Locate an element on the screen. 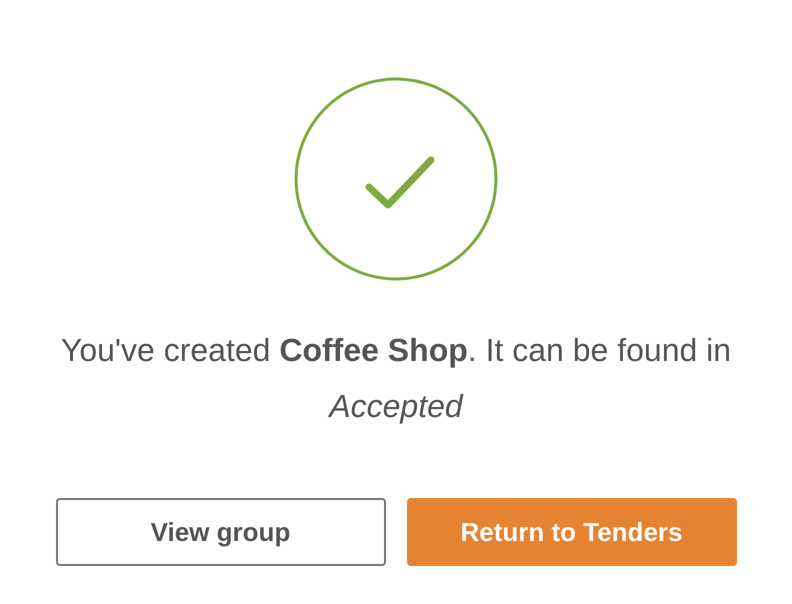  checkmark-circle-icon is located at coordinates (396, 179).